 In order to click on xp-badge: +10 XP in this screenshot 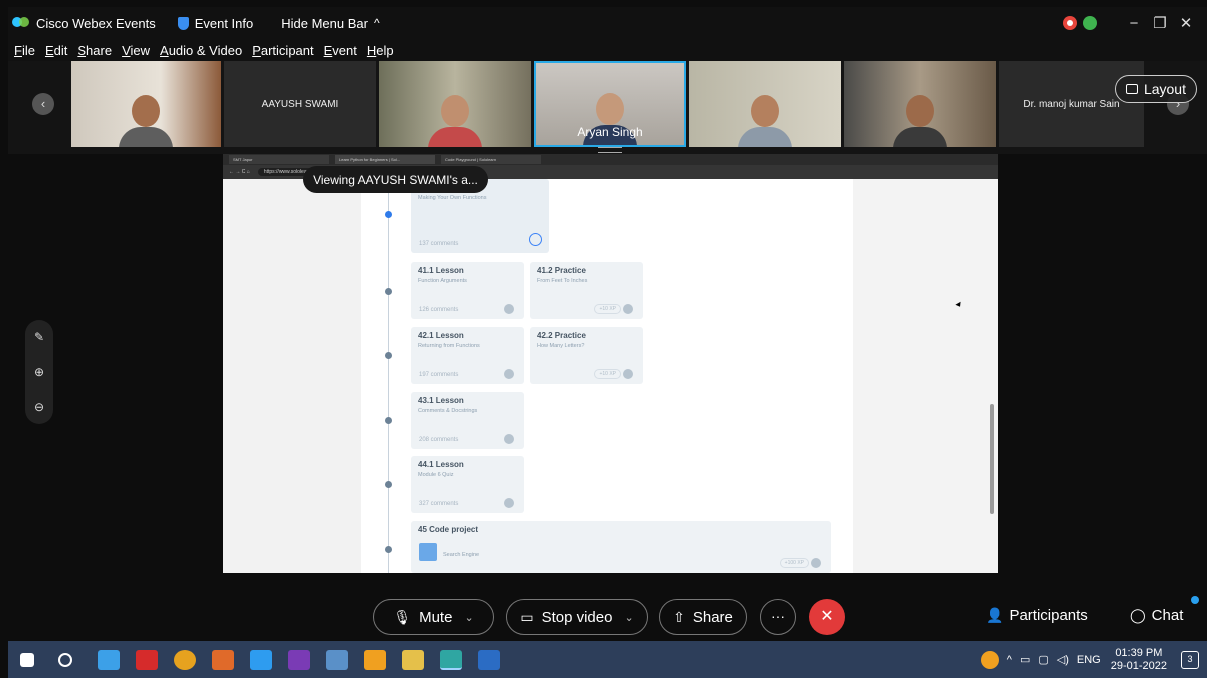, I will do `click(607, 309)`.